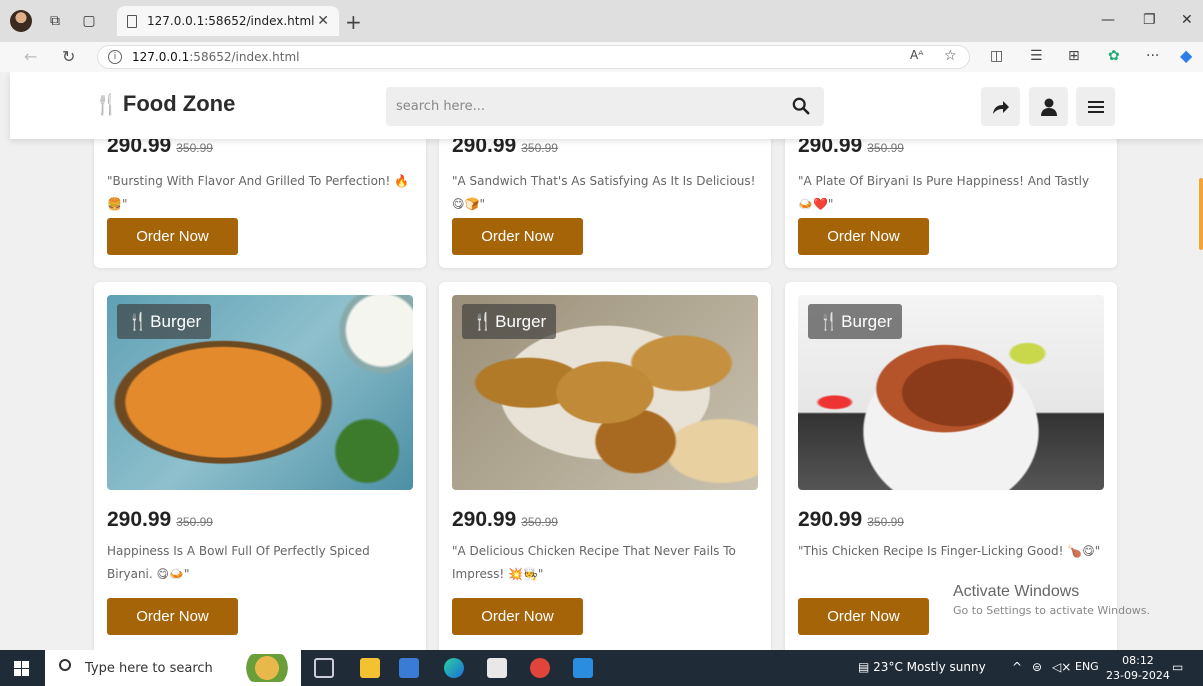 The width and height of the screenshot is (1203, 686). Describe the element at coordinates (1177, 667) in the screenshot. I see `notifications-icon: ▭` at that location.